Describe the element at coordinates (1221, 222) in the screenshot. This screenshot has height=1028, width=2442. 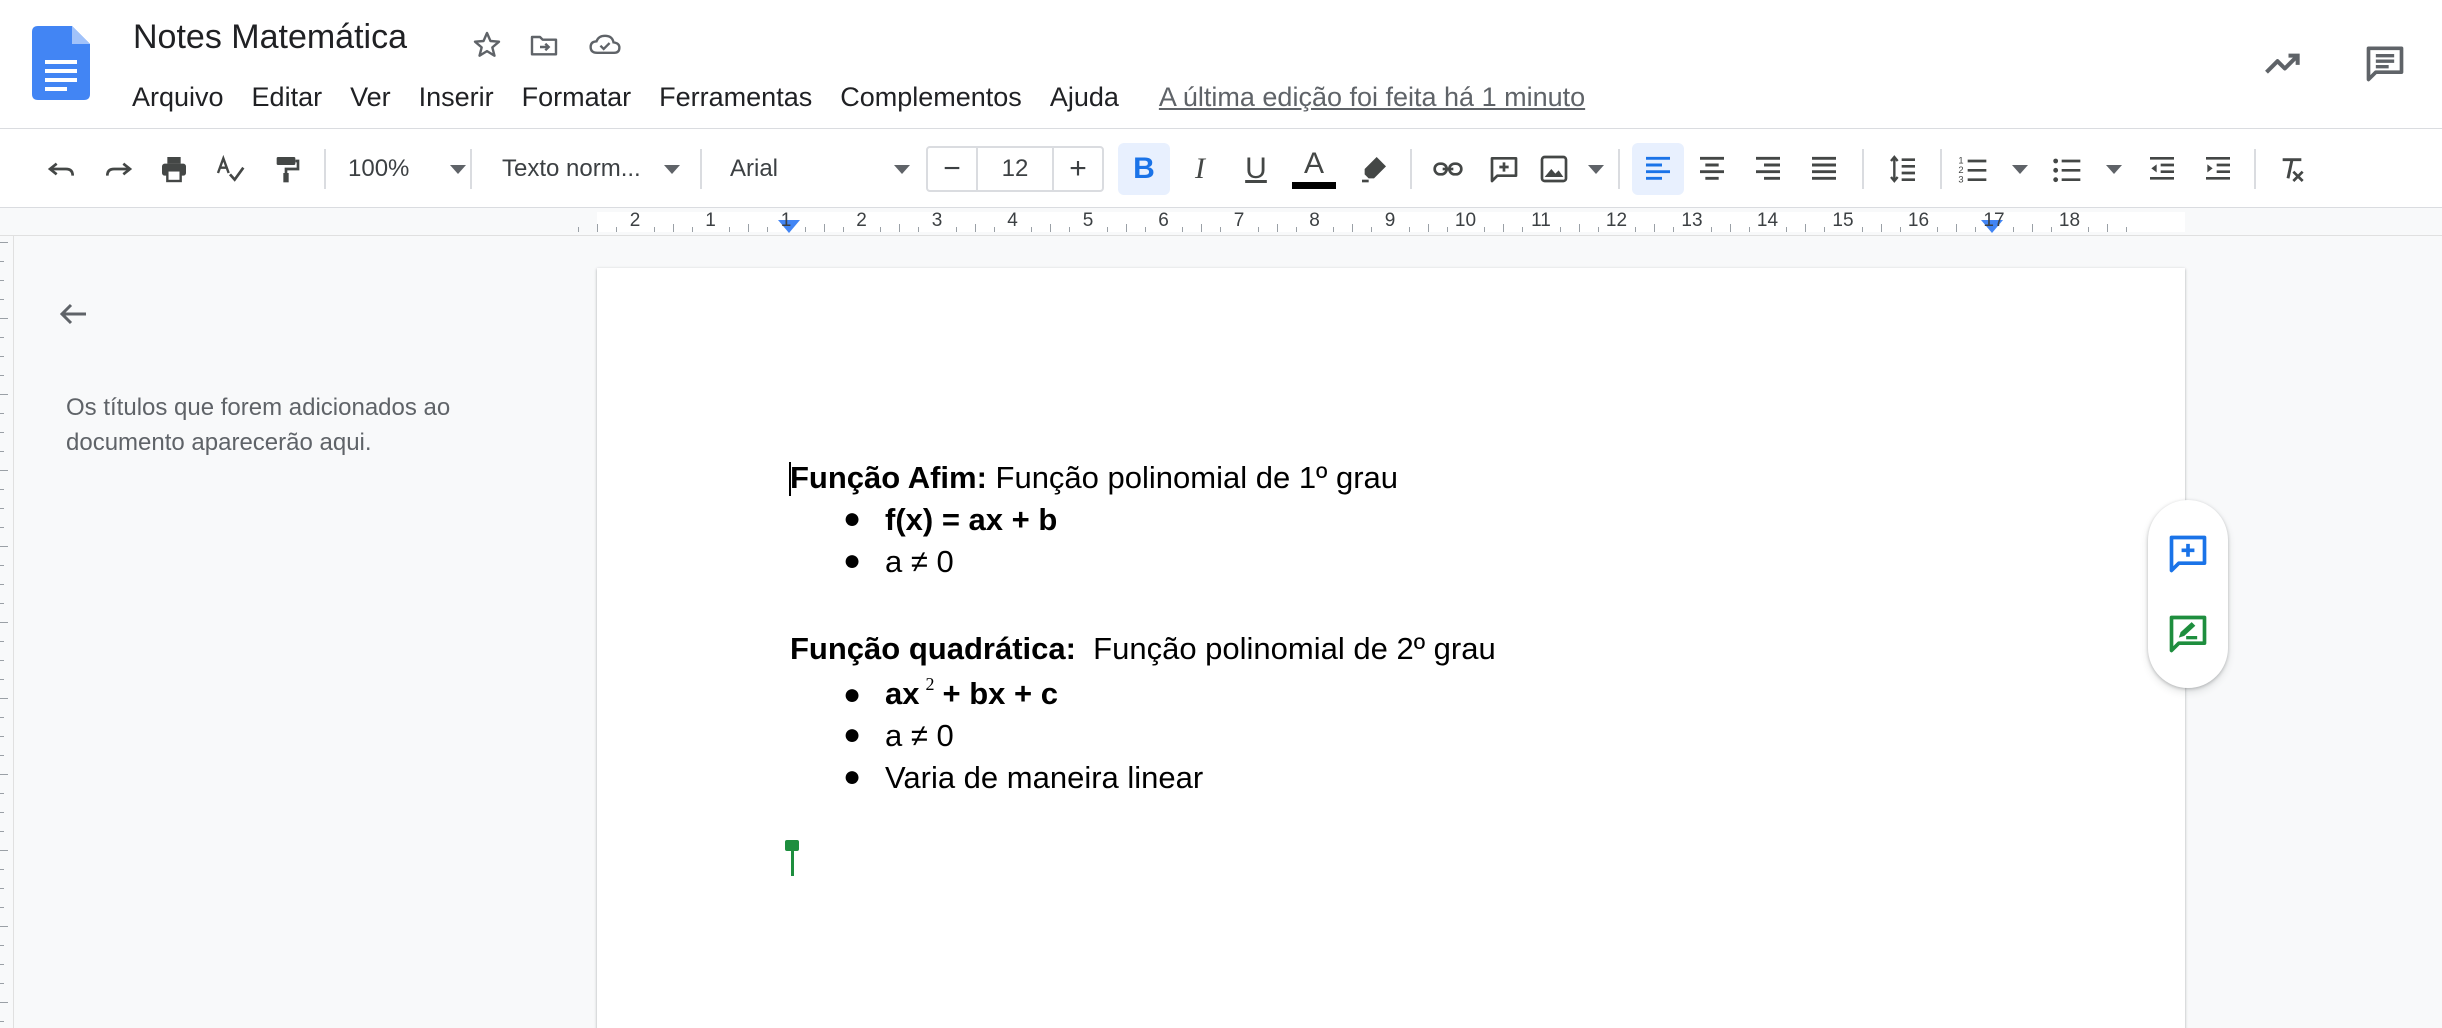
I see `horizontal-ruler: 2 1 1 2 3 4 5 6 7 8 9 10 11 12 13 14 15 16 17 18` at that location.